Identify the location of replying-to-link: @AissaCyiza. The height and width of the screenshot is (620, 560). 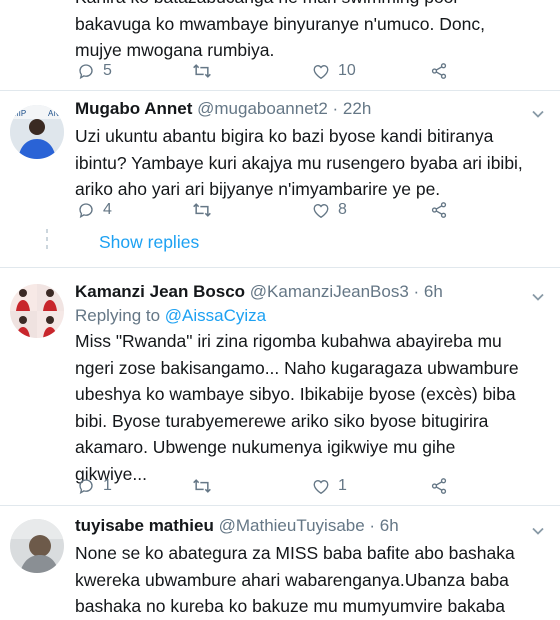
(215, 315).